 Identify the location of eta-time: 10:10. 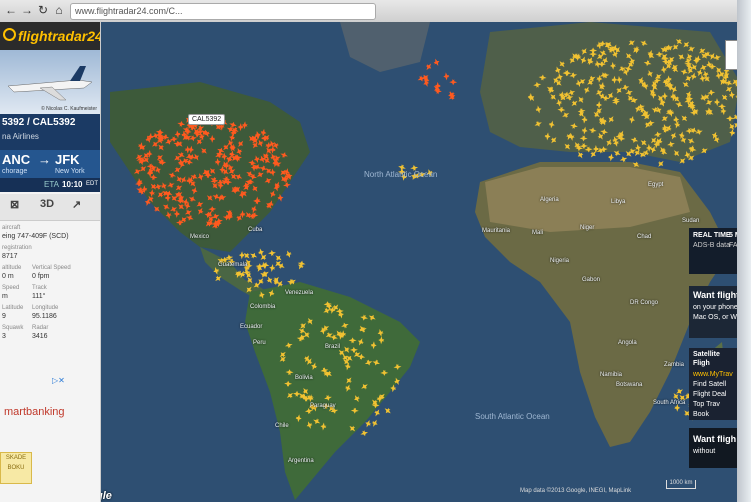
(72, 184).